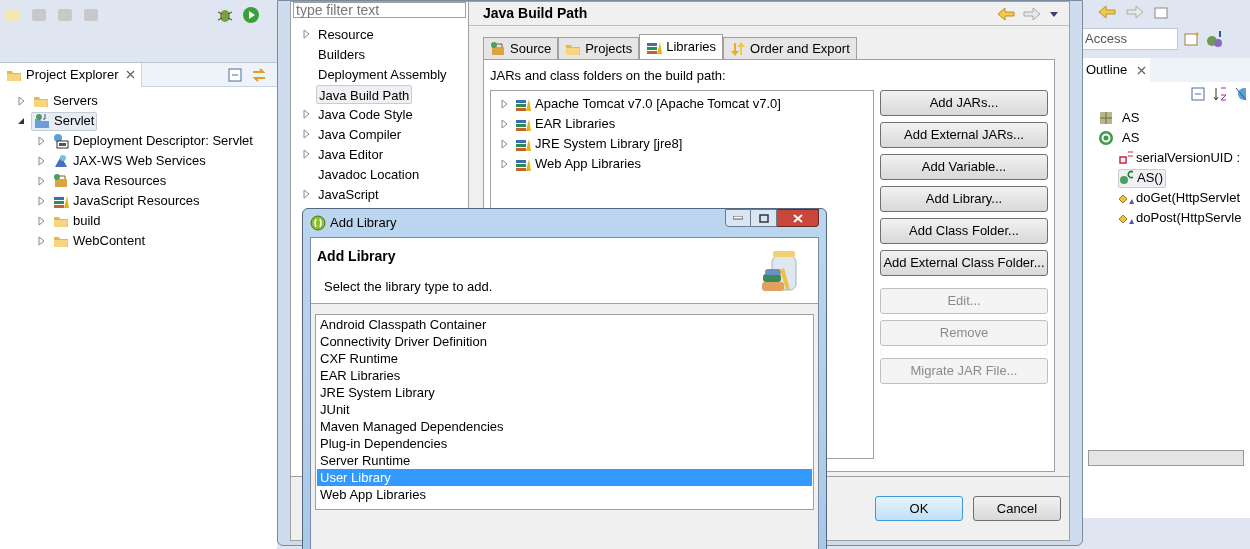  Describe the element at coordinates (382, 74) in the screenshot. I see `nav-item: Deployment Assembly` at that location.